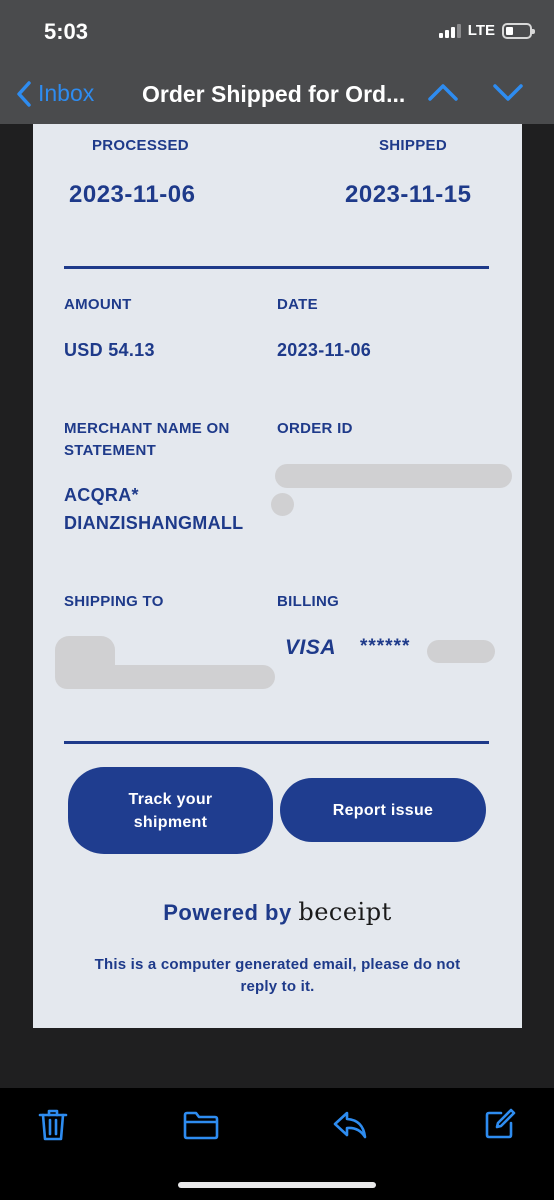 The width and height of the screenshot is (554, 1200). I want to click on back-label: Inbox, so click(66, 93).